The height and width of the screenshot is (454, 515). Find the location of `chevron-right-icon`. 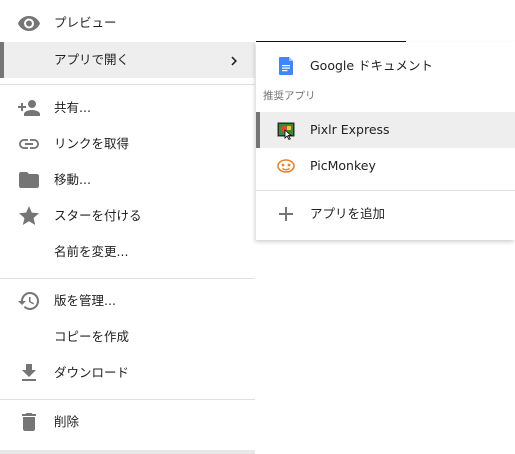

chevron-right-icon is located at coordinates (235, 60).